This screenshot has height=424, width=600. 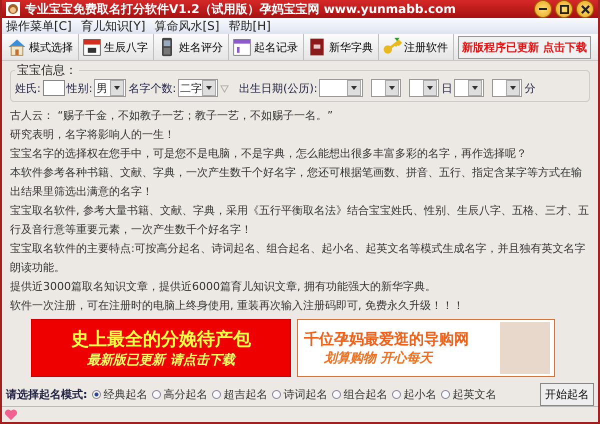 I want to click on toolbar-button: 起名记录, so click(x=267, y=47).